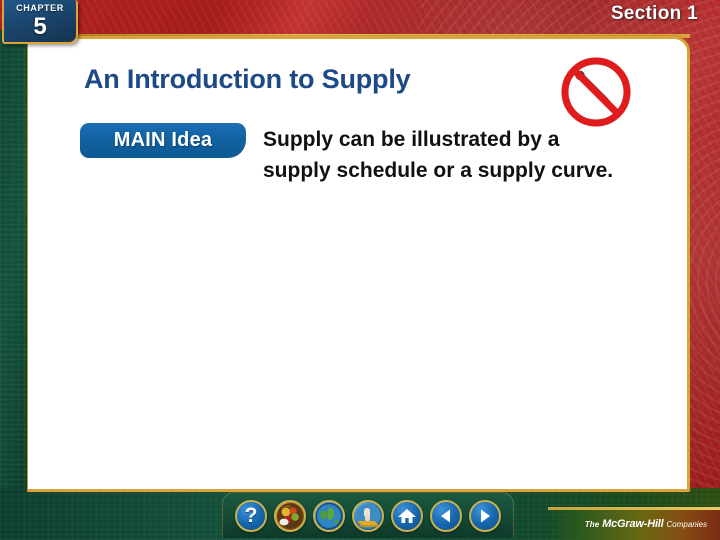 The height and width of the screenshot is (540, 720). I want to click on green-left-border, so click(14, 285).